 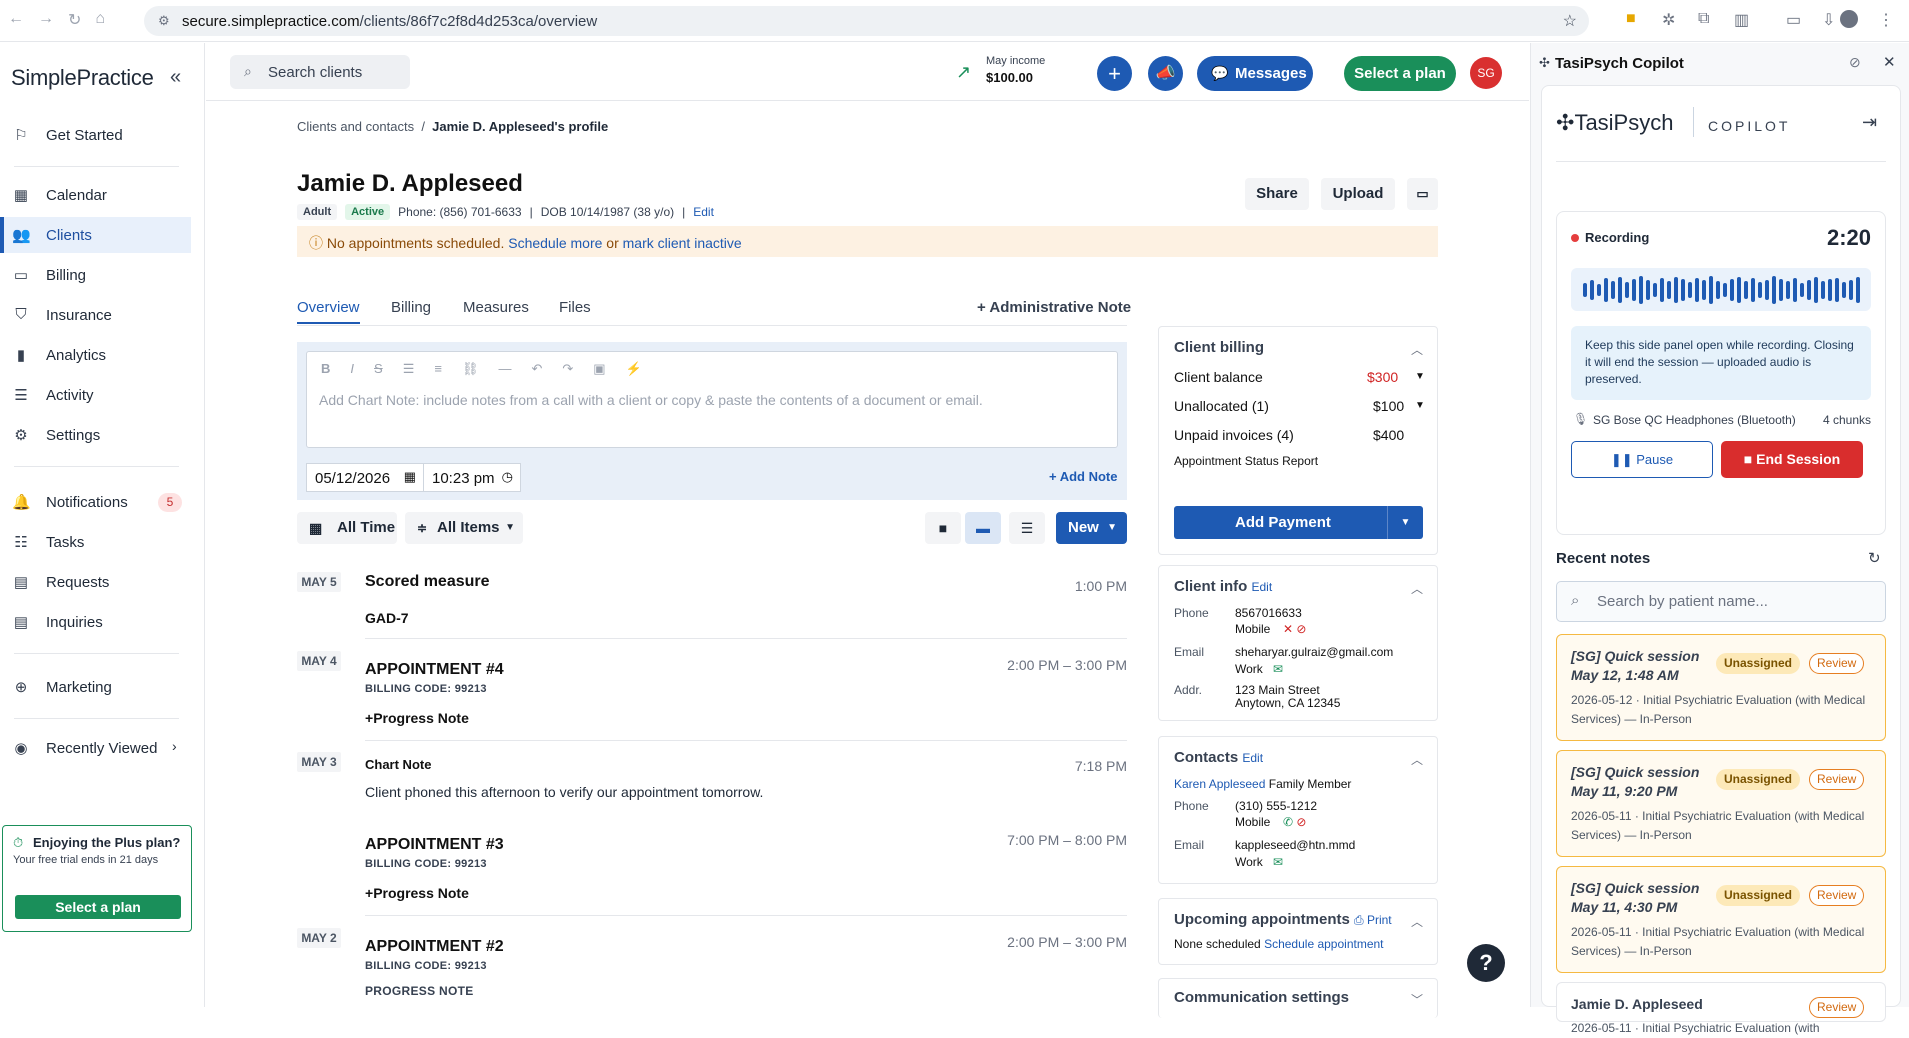 I want to click on sidebar-item-billing: ▭ Billing, so click(x=95, y=275).